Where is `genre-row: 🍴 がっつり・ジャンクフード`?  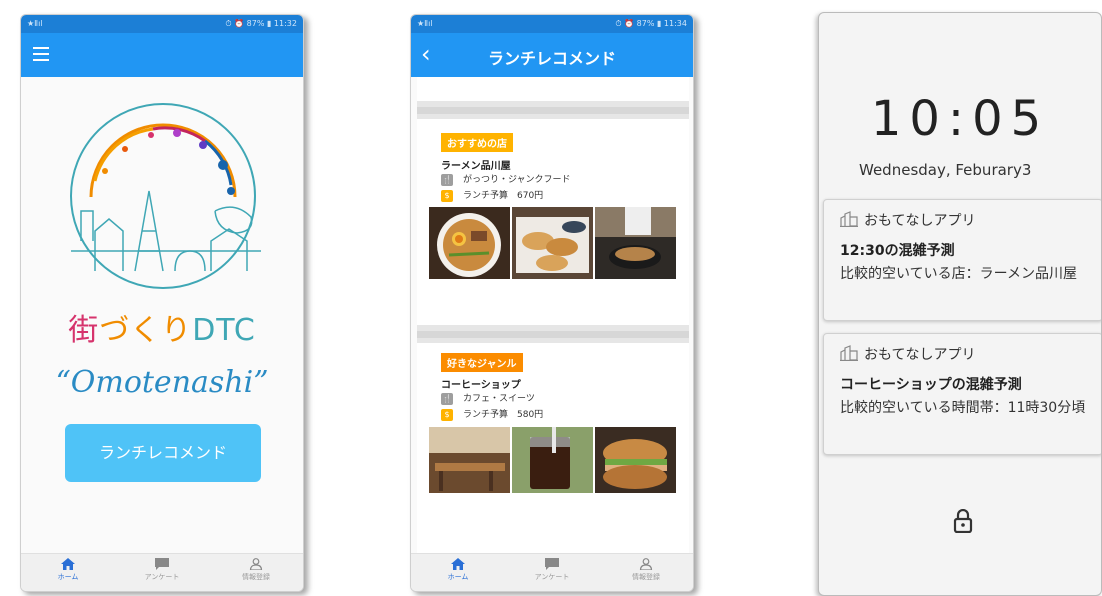
genre-row: 🍴 がっつり・ジャンクフード is located at coordinates (506, 180).